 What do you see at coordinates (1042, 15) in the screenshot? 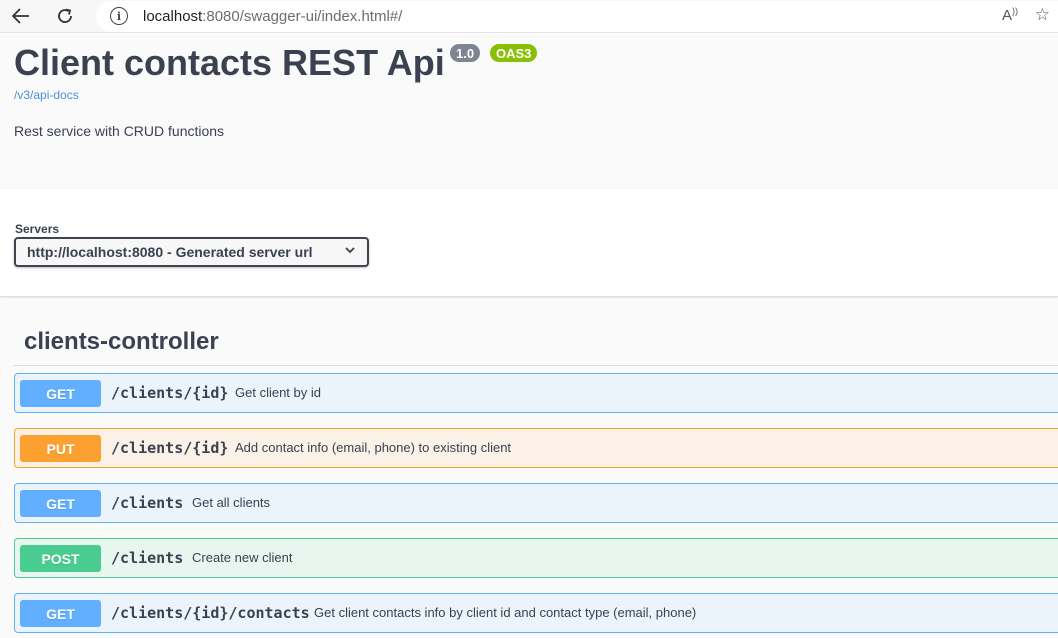
I see `star-icon: ☆` at bounding box center [1042, 15].